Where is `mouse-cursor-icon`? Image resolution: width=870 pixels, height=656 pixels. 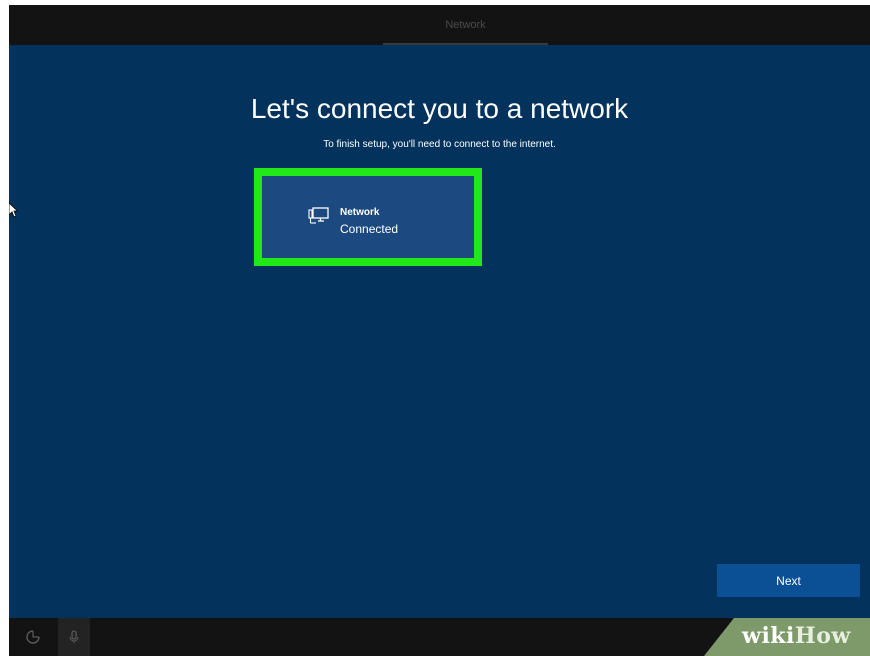 mouse-cursor-icon is located at coordinates (14, 210).